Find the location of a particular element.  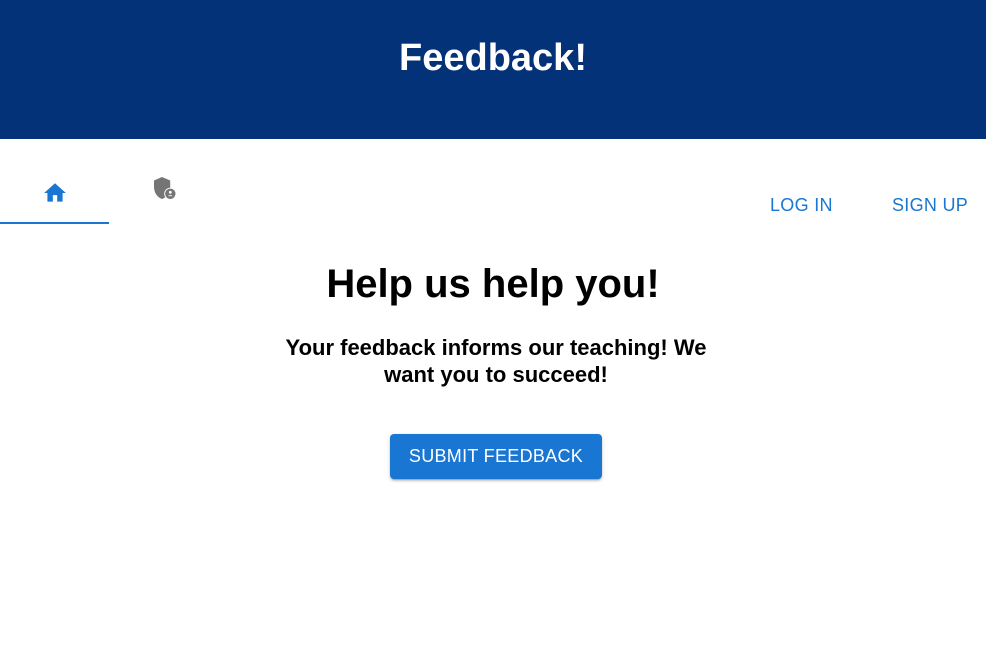

admin-shield-icon is located at coordinates (164, 189).